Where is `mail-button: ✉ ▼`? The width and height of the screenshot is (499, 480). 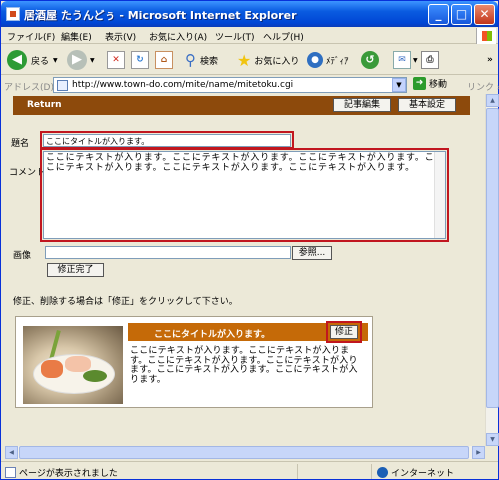
mail-button: ✉ ▼ is located at coordinates (405, 60).